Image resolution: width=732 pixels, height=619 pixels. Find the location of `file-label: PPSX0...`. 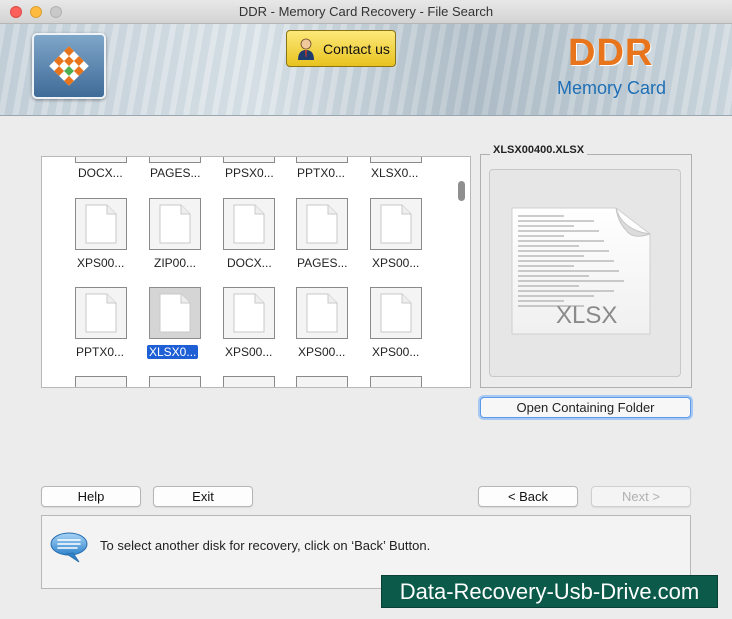

file-label: PPSX0... is located at coordinates (249, 173).